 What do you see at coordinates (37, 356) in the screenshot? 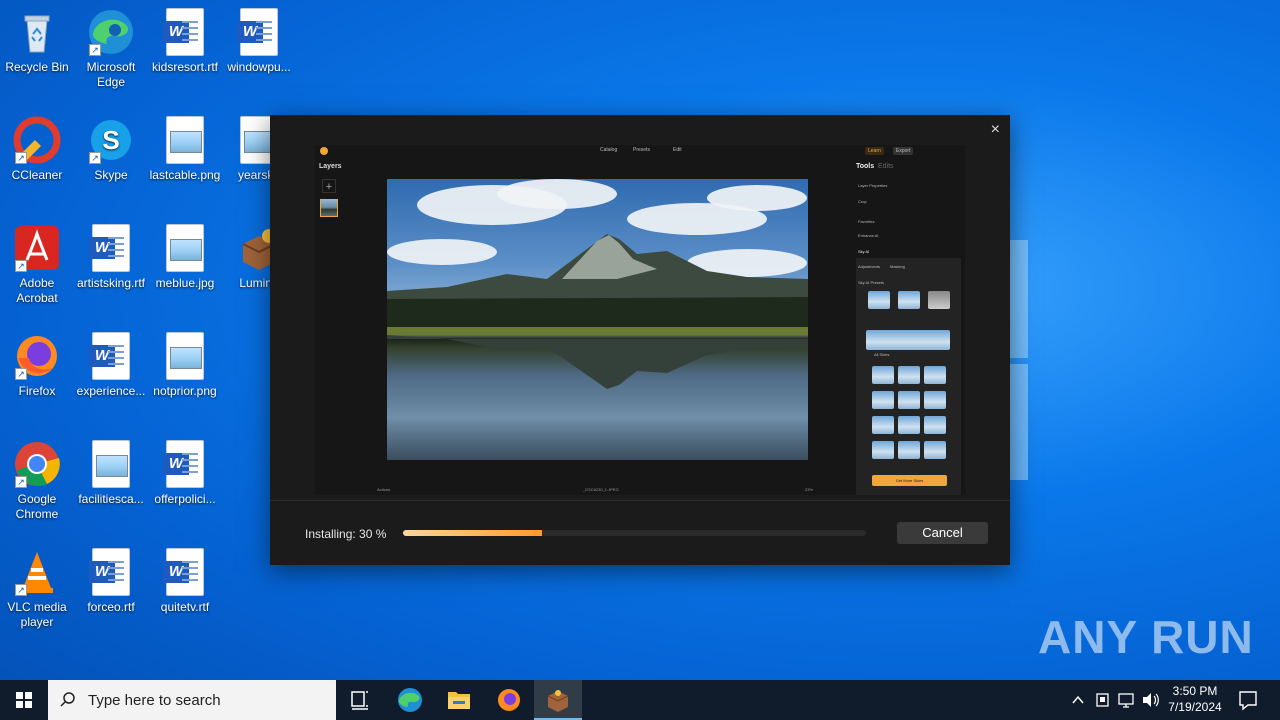
I see `firefox-icon: ↗` at bounding box center [37, 356].